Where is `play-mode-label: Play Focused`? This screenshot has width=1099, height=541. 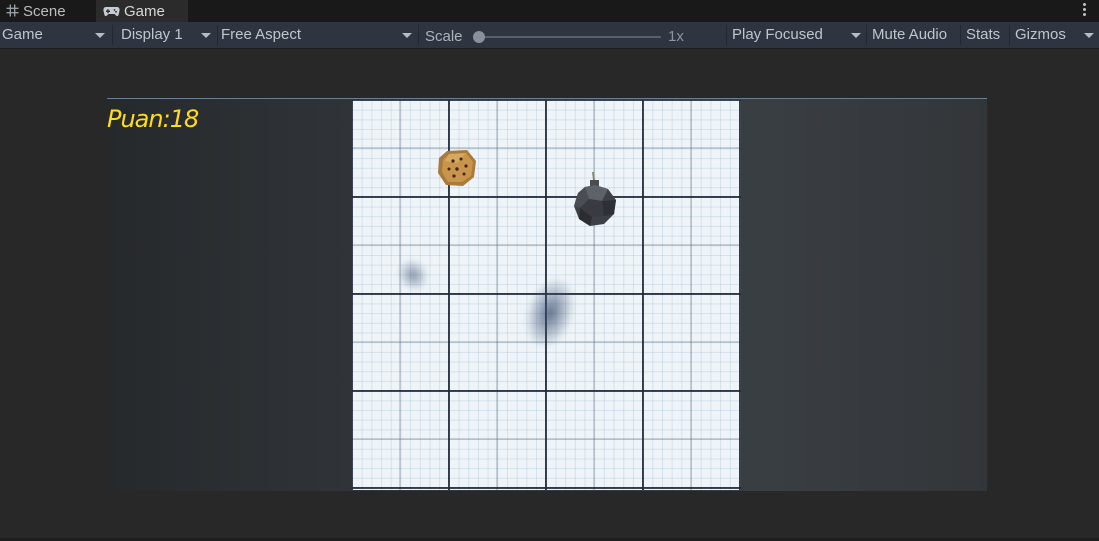 play-mode-label: Play Focused is located at coordinates (777, 34).